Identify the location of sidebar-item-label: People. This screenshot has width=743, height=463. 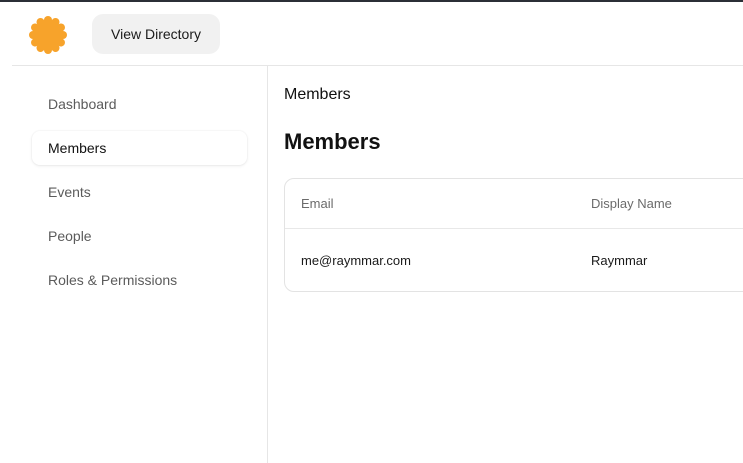
(70, 236).